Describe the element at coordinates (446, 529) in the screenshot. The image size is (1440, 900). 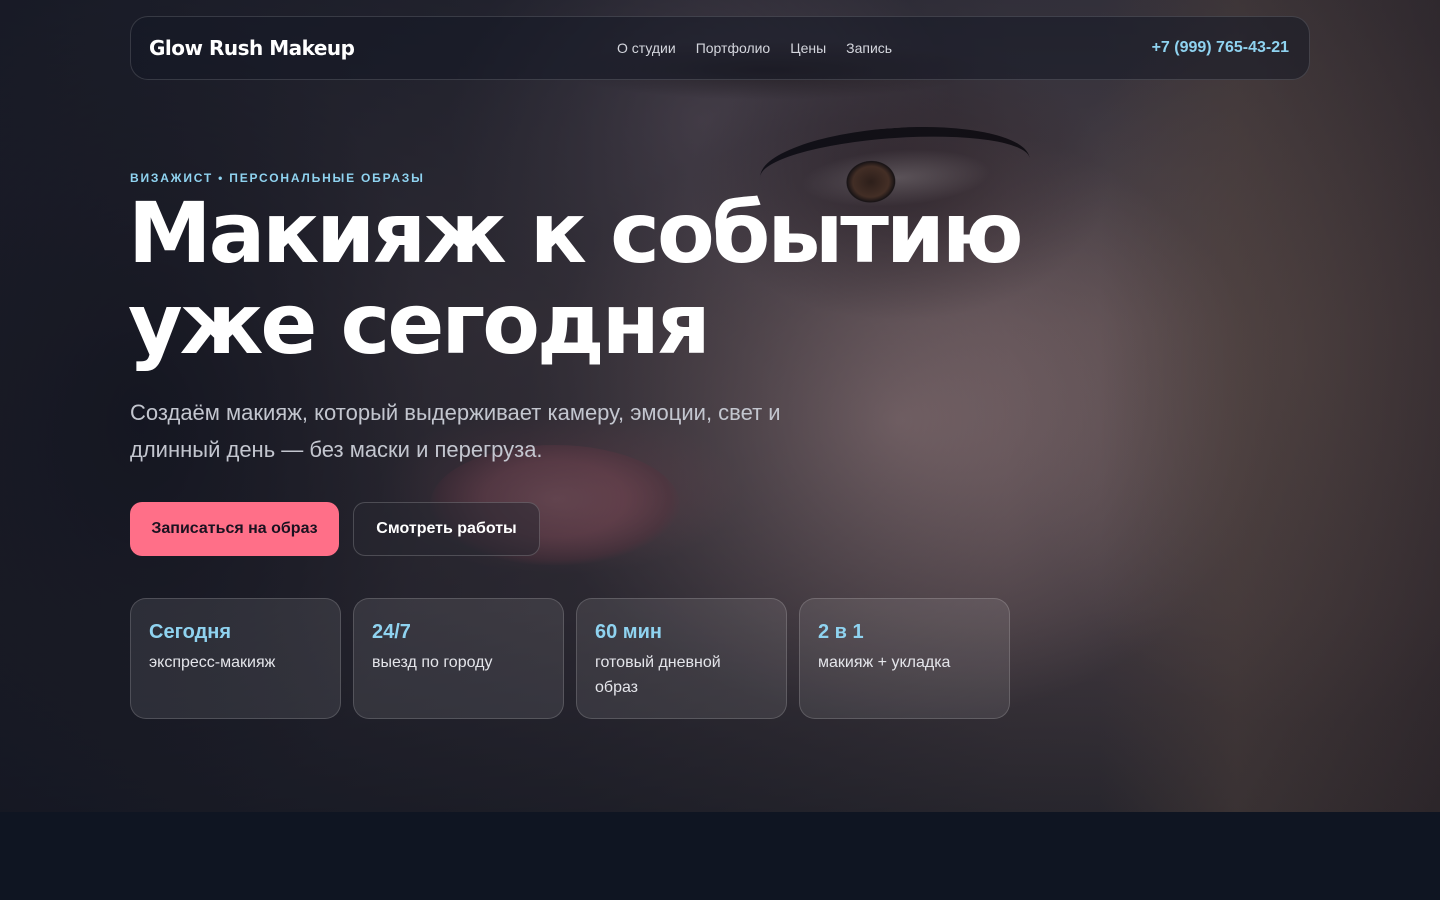
I see `view-works-button: Смотреть работы` at that location.